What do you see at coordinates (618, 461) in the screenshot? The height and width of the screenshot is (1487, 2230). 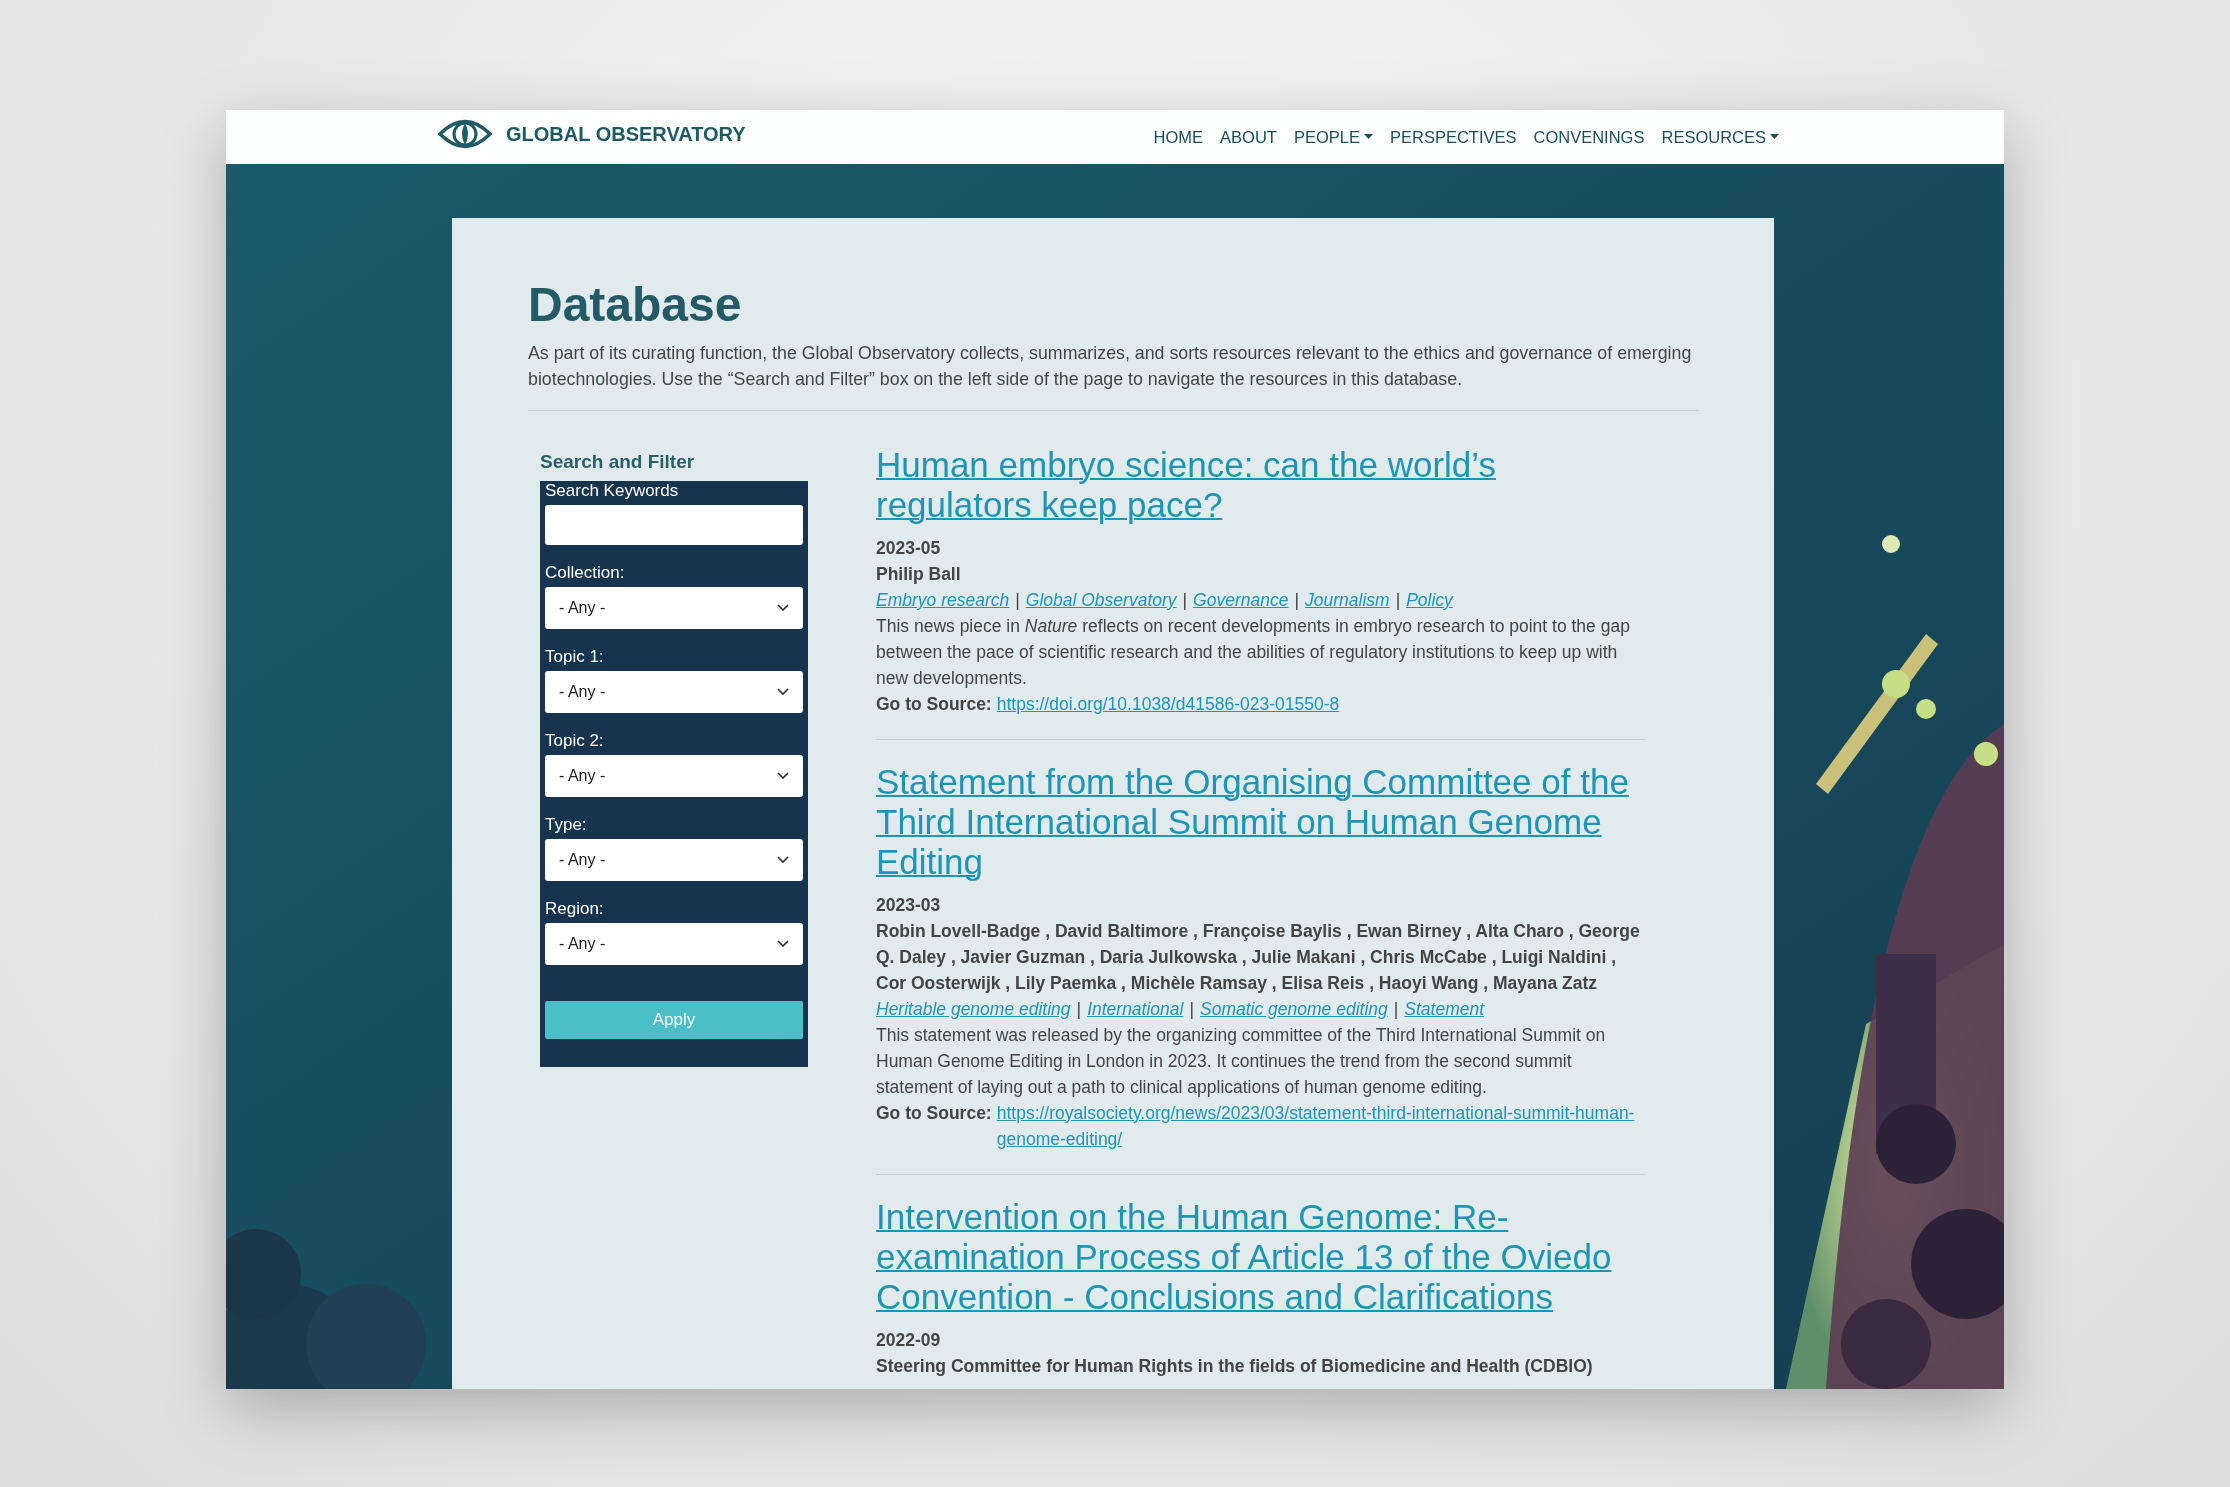 I see `filter-heading: Search and Filter` at bounding box center [618, 461].